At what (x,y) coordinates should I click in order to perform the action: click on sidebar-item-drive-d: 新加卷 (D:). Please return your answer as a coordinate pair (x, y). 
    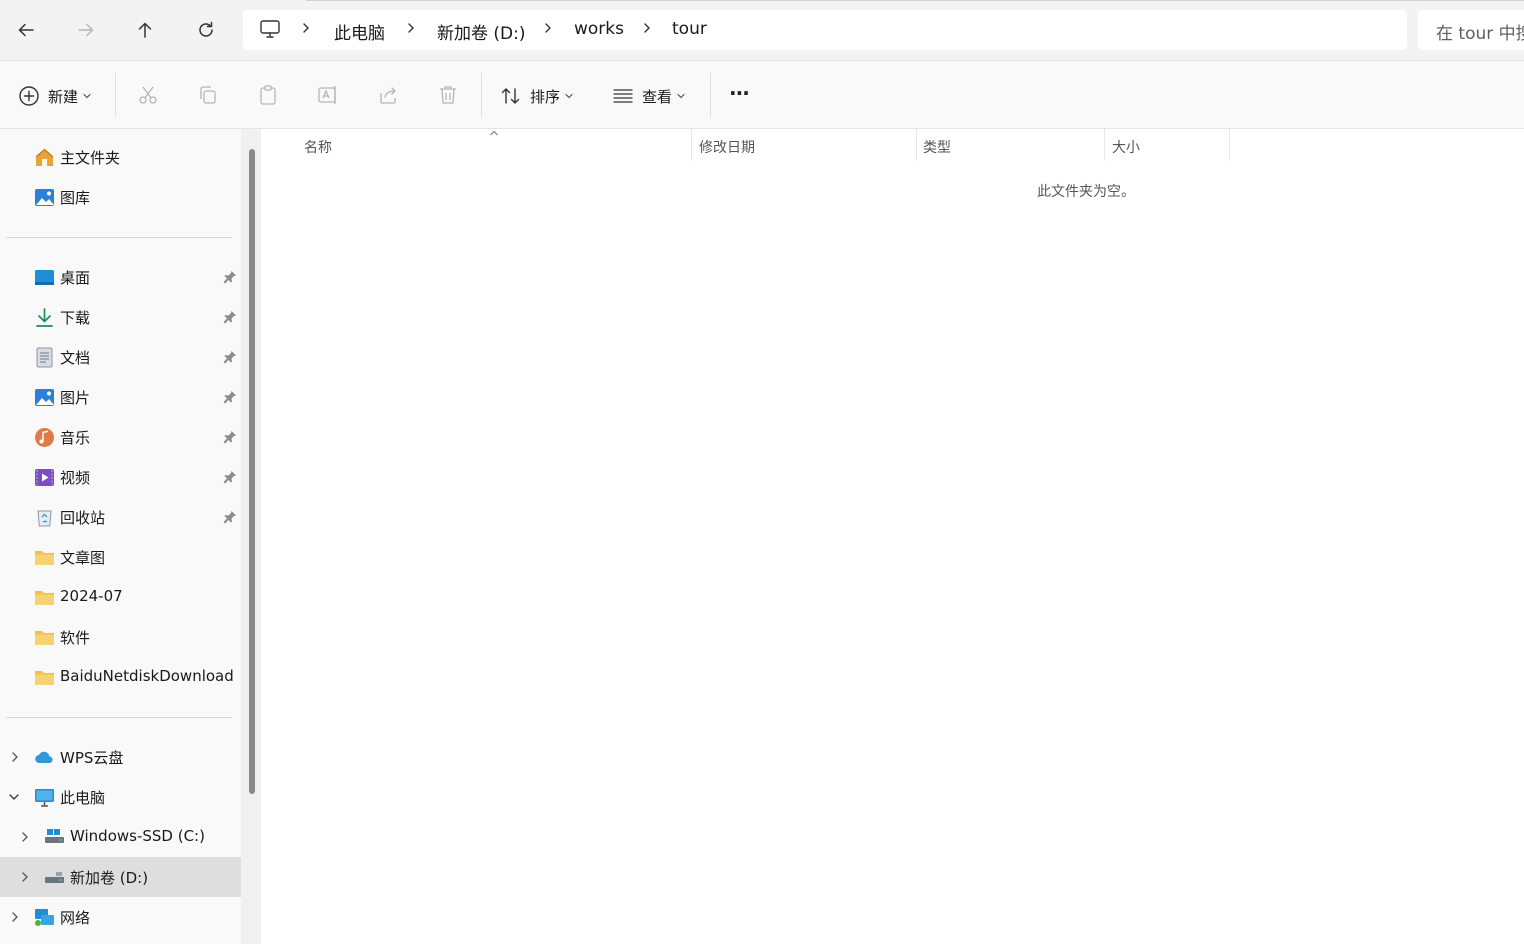
    Looking at the image, I should click on (120, 877).